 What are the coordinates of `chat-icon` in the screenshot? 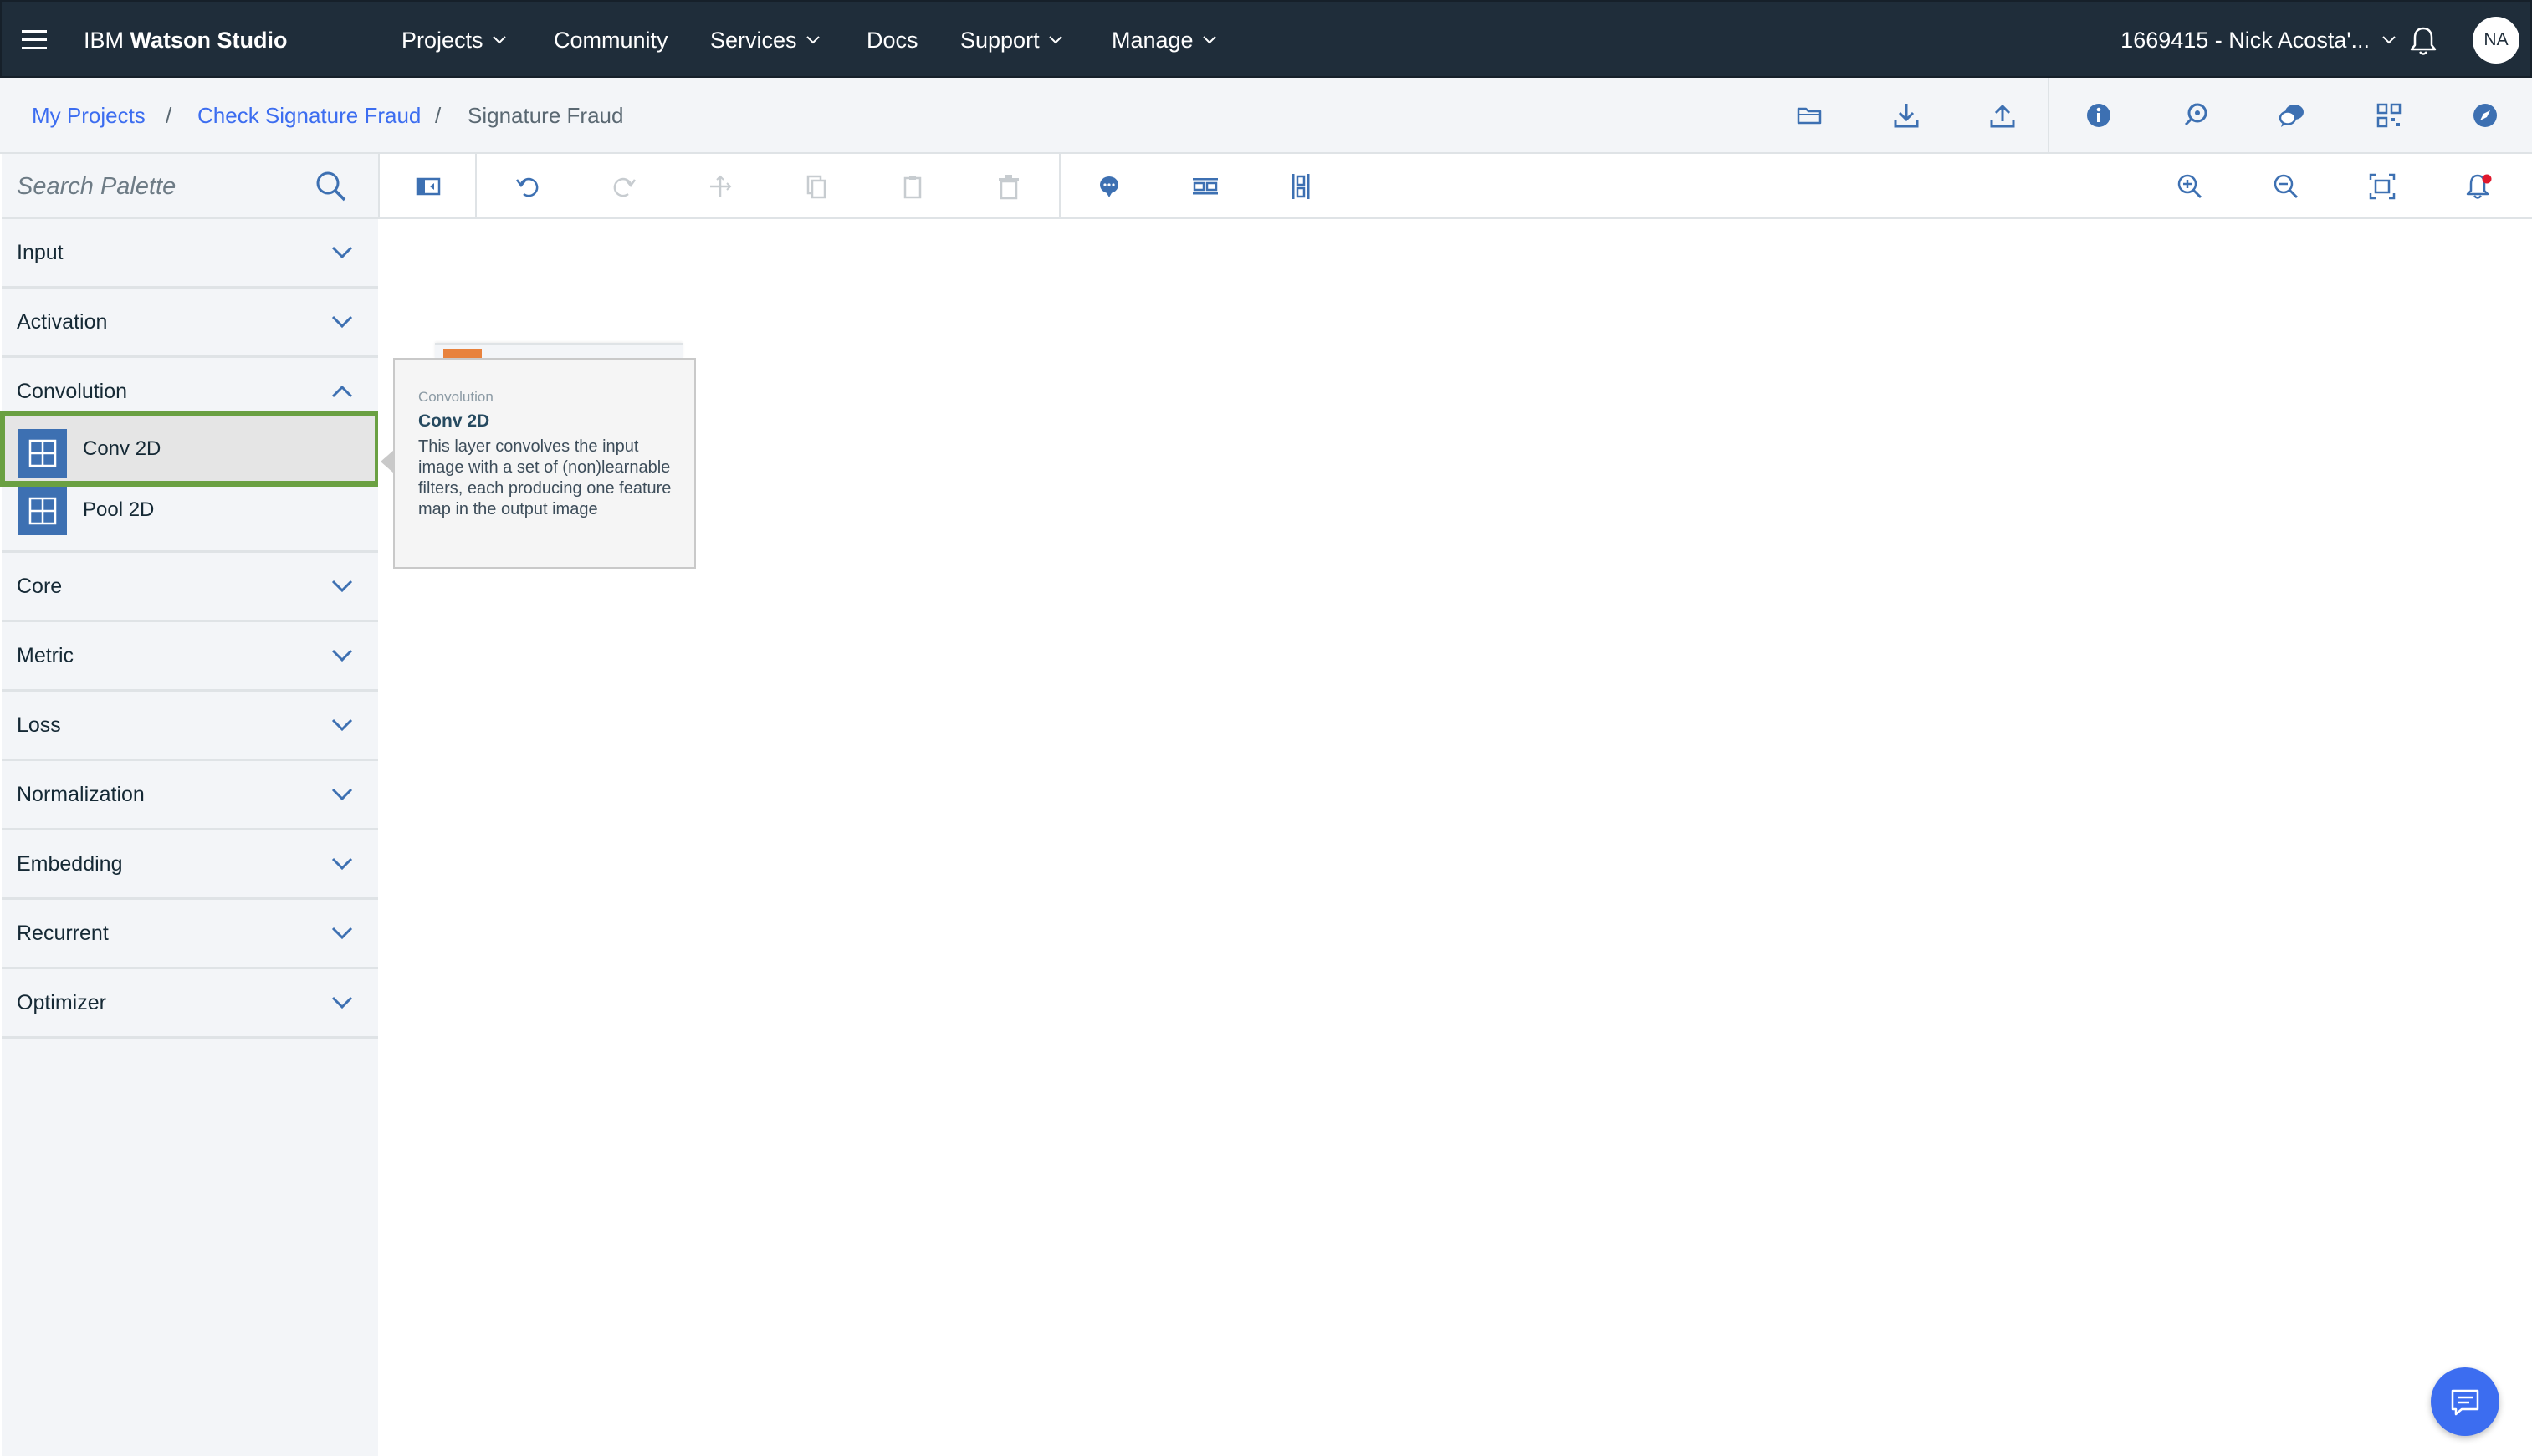 It's located at (2465, 1402).